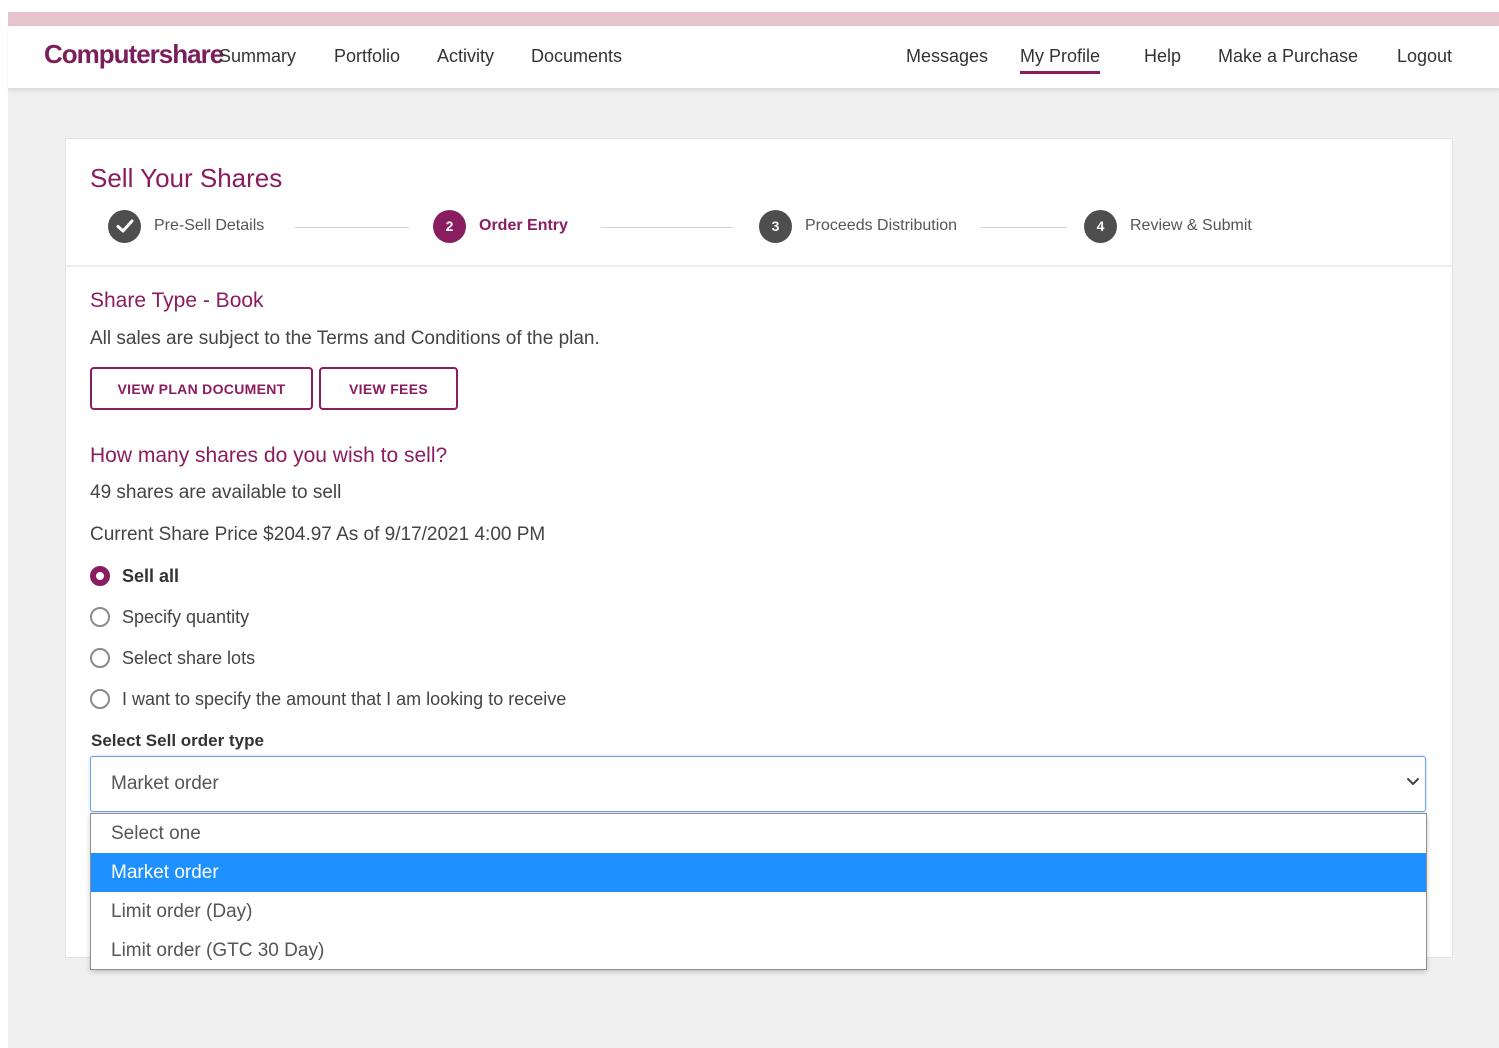 This screenshot has width=1499, height=1048. Describe the element at coordinates (758, 872) in the screenshot. I see `option-market-order: Market order` at that location.